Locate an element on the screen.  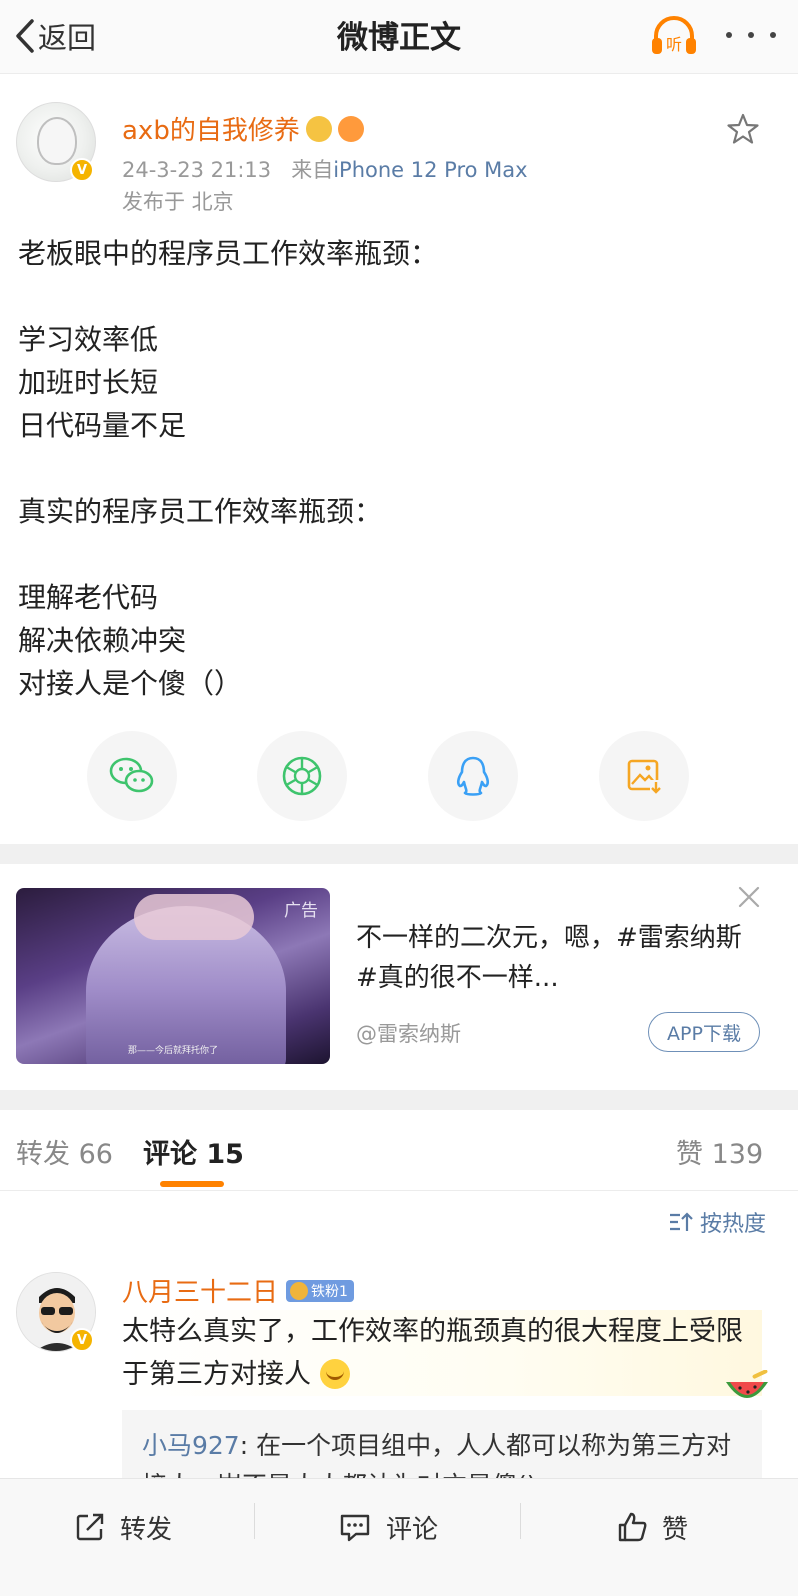
ad-label: 广告 is located at coordinates (301, 911).